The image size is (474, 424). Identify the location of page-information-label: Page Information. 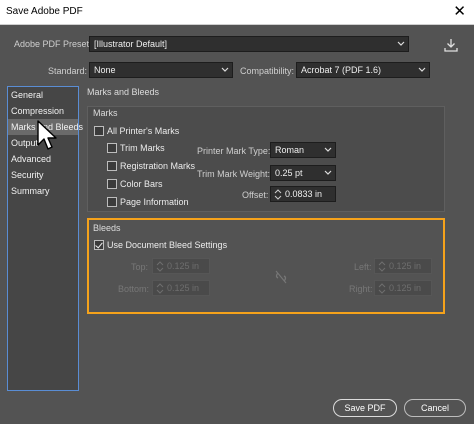
(154, 202).